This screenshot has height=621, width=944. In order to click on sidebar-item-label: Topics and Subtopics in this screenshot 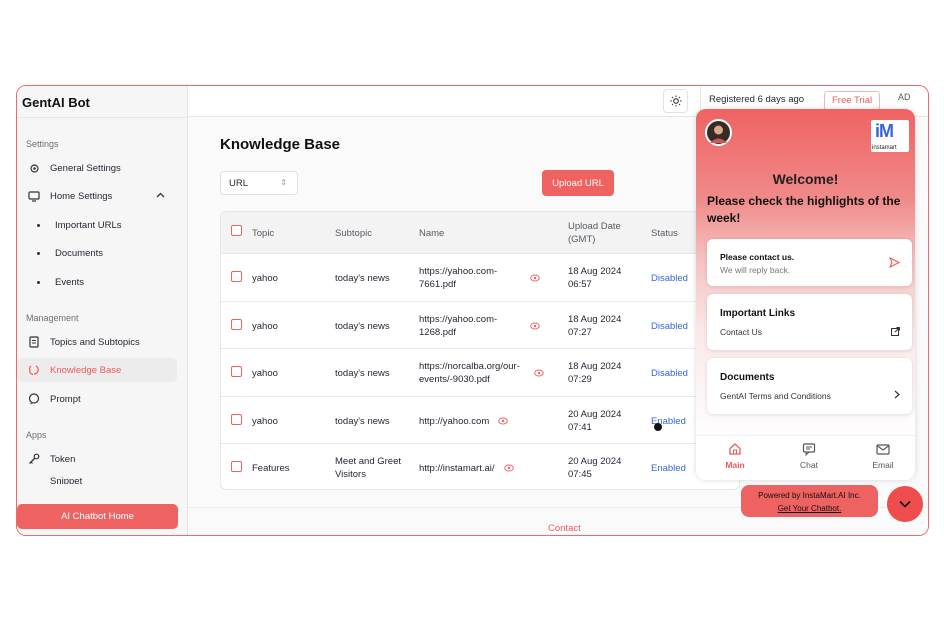, I will do `click(95, 342)`.